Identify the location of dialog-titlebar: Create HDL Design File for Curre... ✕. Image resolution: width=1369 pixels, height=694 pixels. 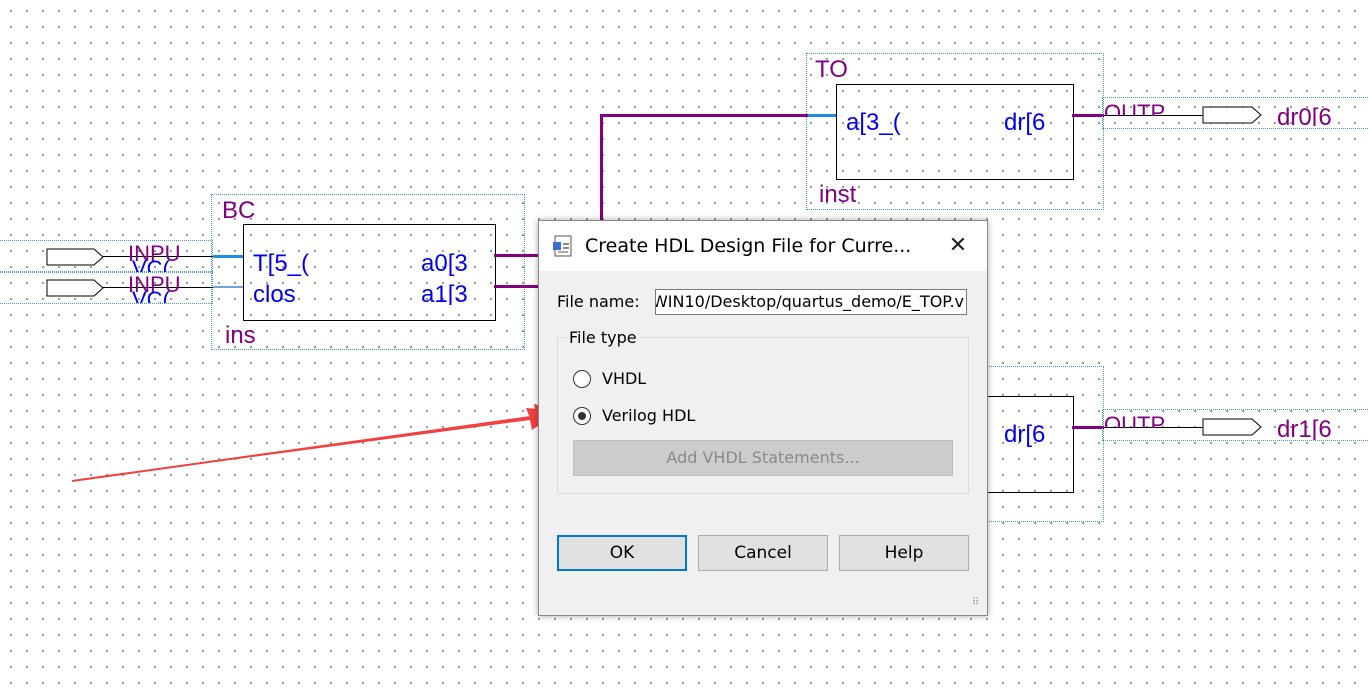
(763, 246).